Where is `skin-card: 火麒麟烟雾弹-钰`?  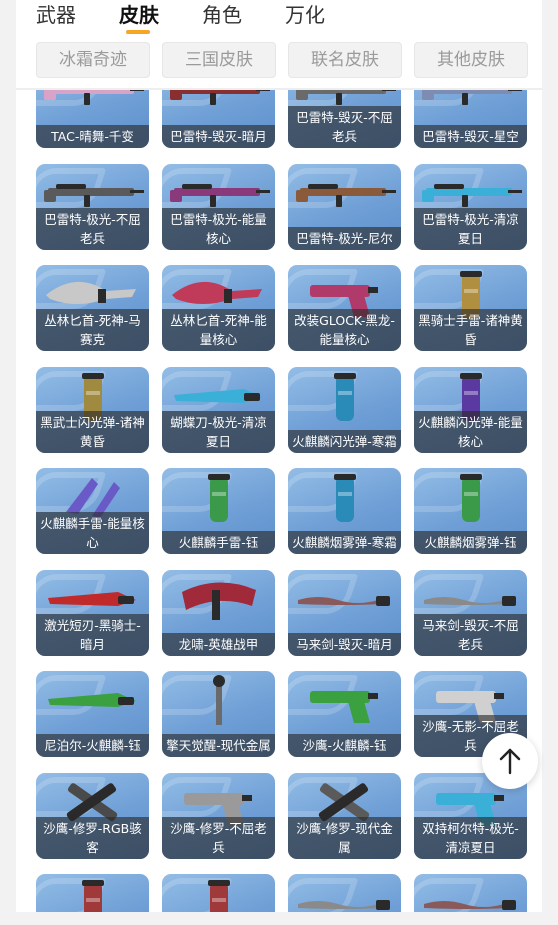
skin-card: 火麒麟烟雾弹-钰 is located at coordinates (470, 511).